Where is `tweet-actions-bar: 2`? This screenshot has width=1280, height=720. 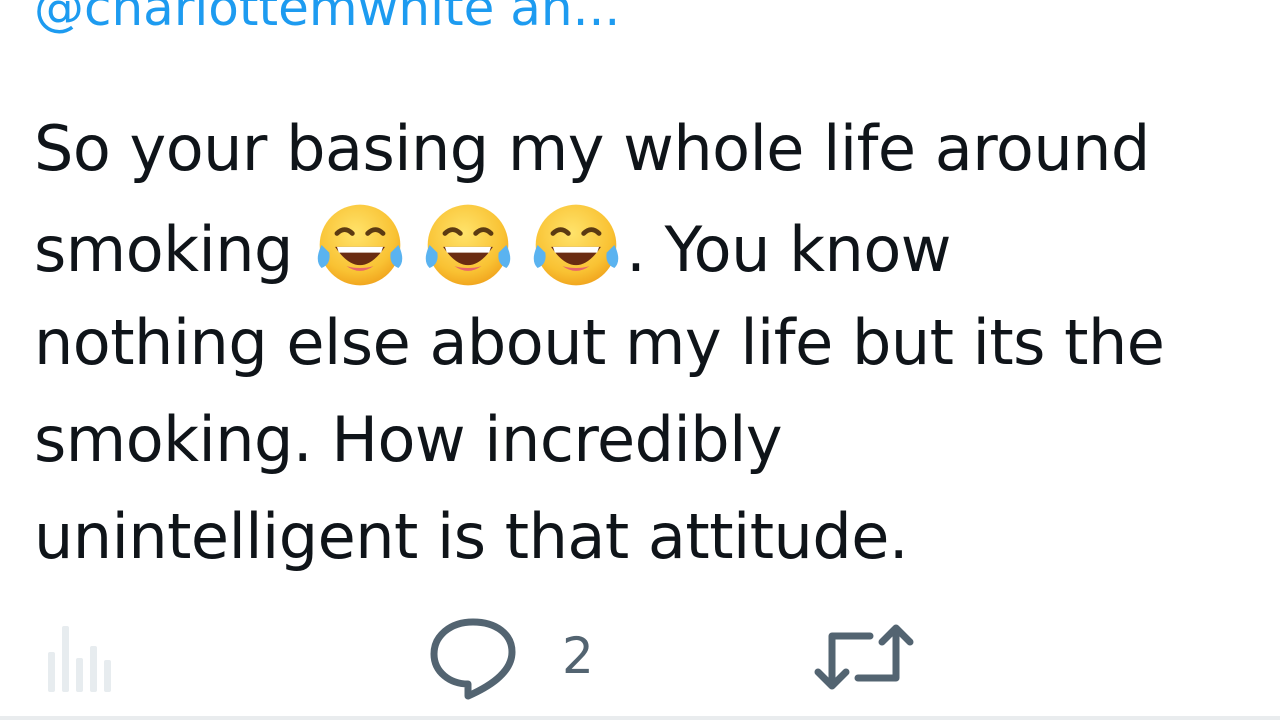
tweet-actions-bar: 2 is located at coordinates (640, 658).